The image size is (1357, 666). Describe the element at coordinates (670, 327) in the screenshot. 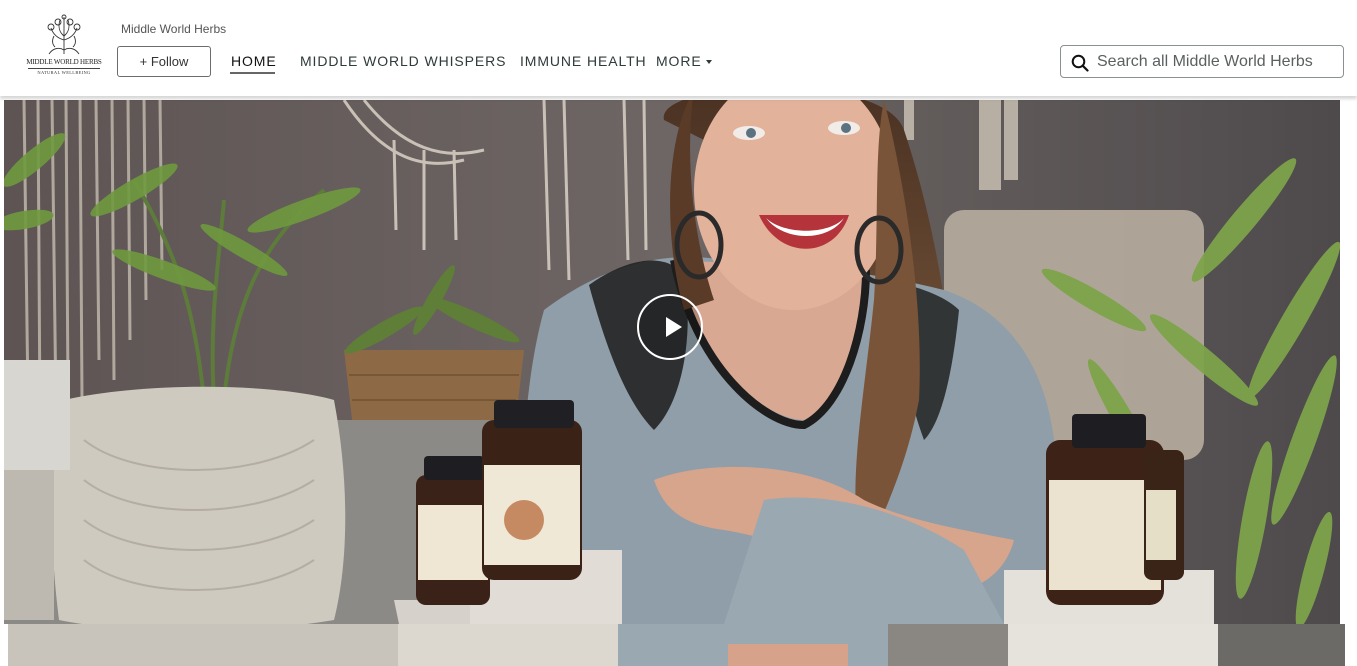

I see `play-icon` at that location.